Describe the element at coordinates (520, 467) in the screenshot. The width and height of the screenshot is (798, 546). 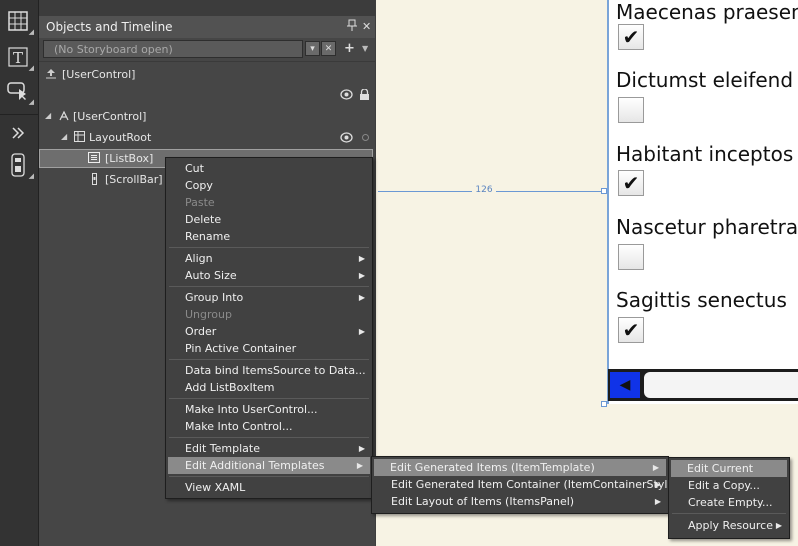
I see `menu-item-edit-generated-items: Edit Generated Items (ItemTemplate) ▶` at that location.